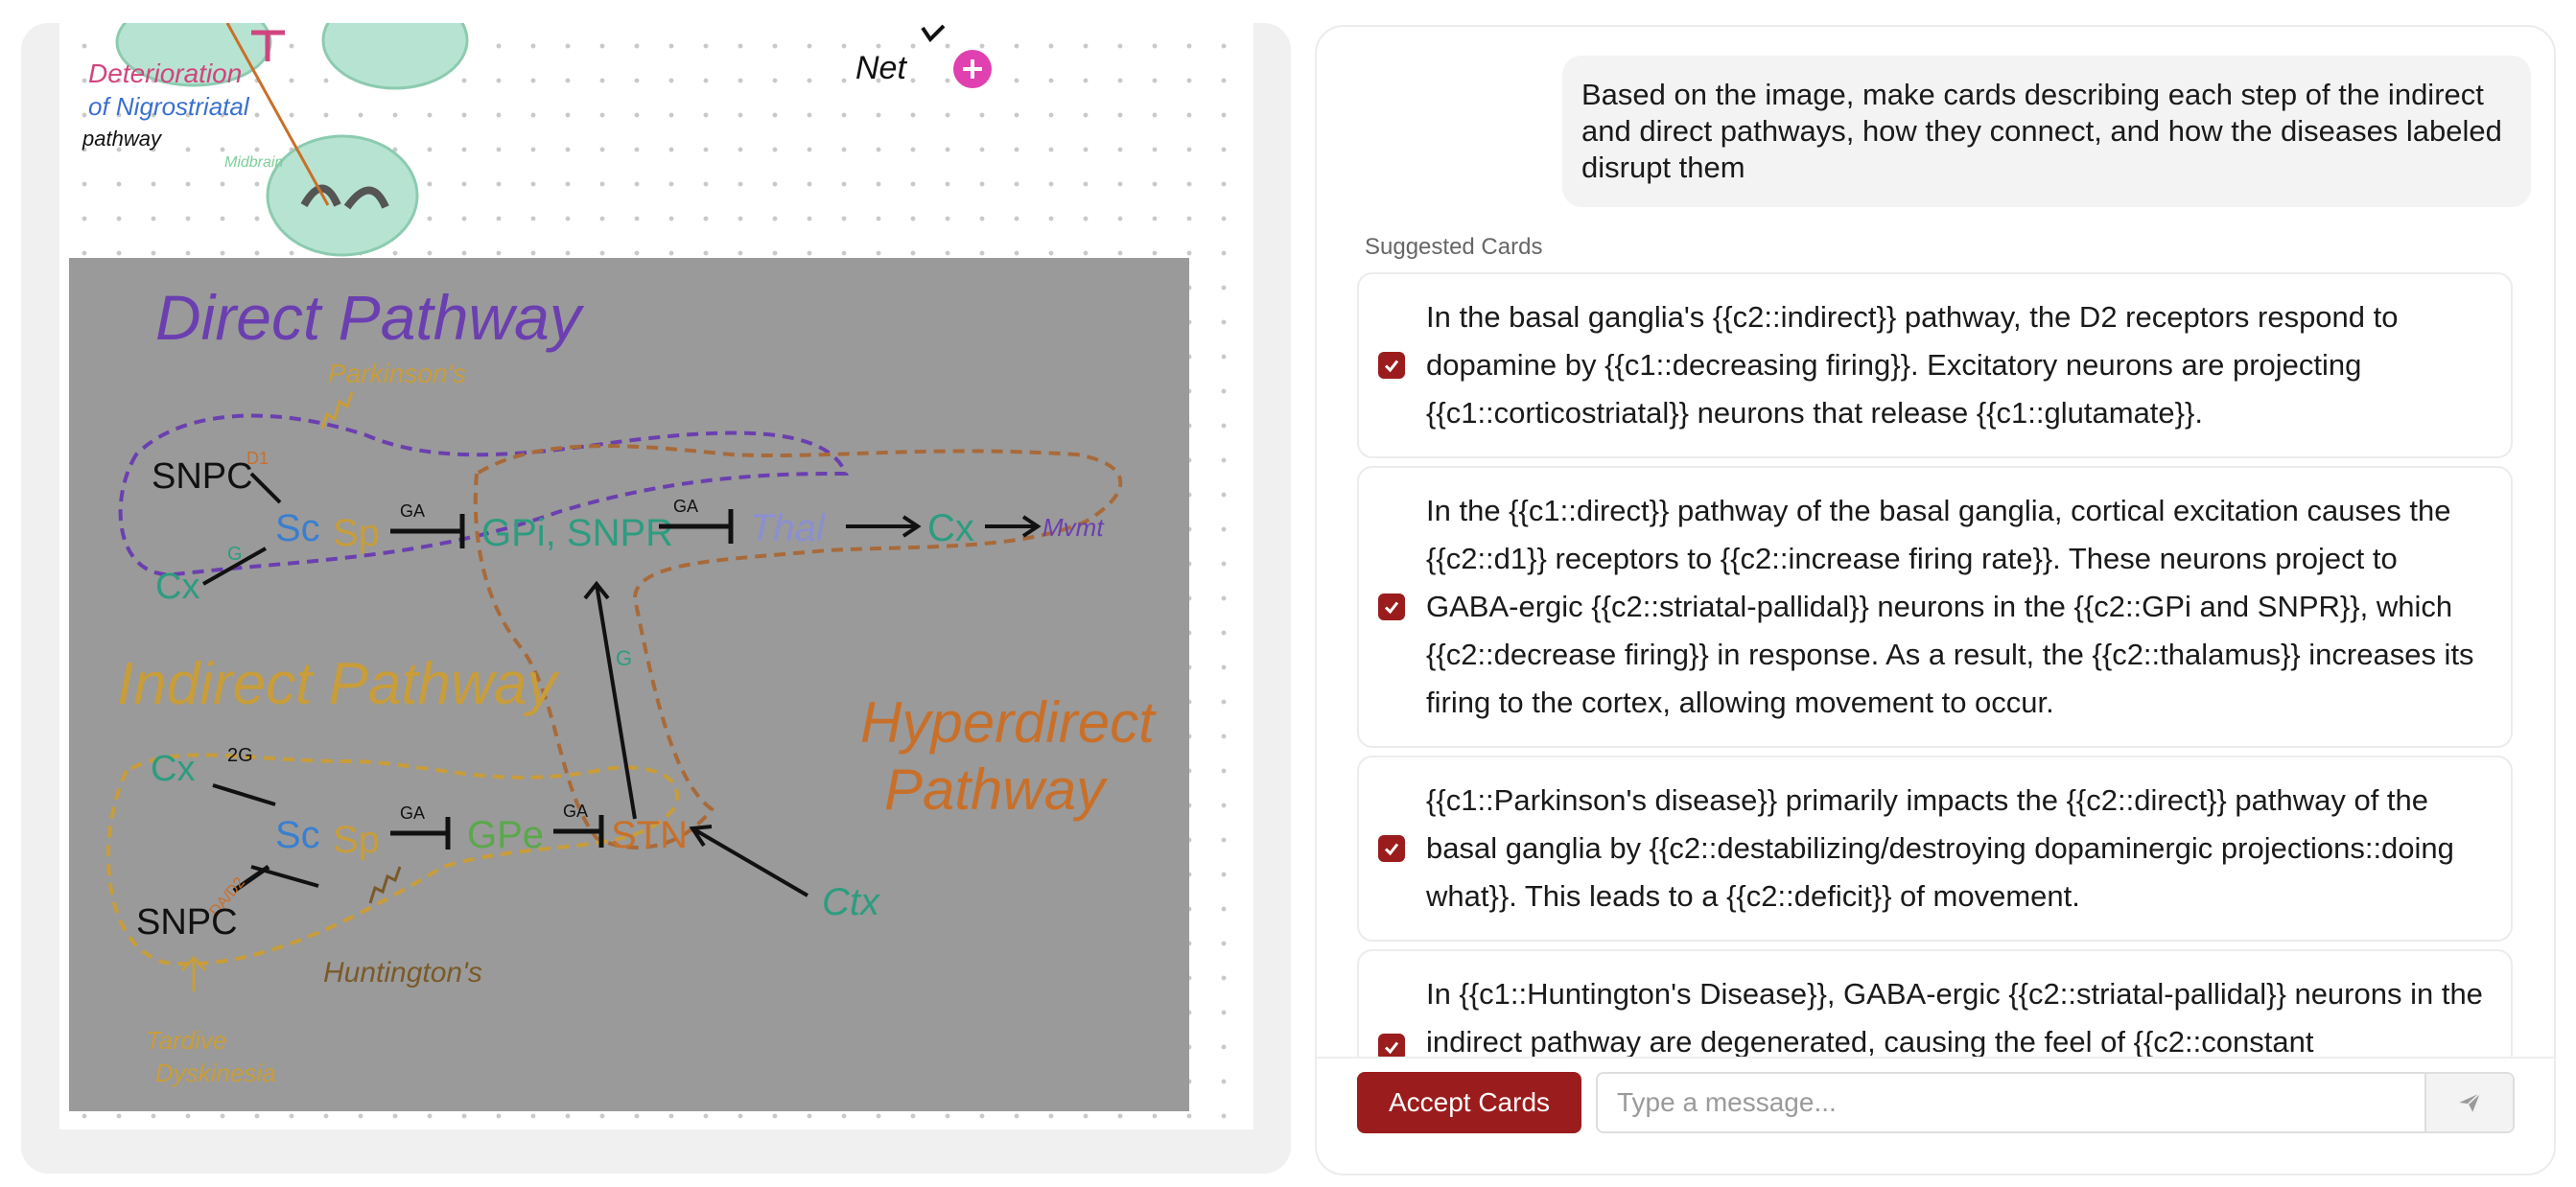 Image resolution: width=2576 pixels, height=1187 pixels. I want to click on tardive-label: Tardive, so click(186, 1040).